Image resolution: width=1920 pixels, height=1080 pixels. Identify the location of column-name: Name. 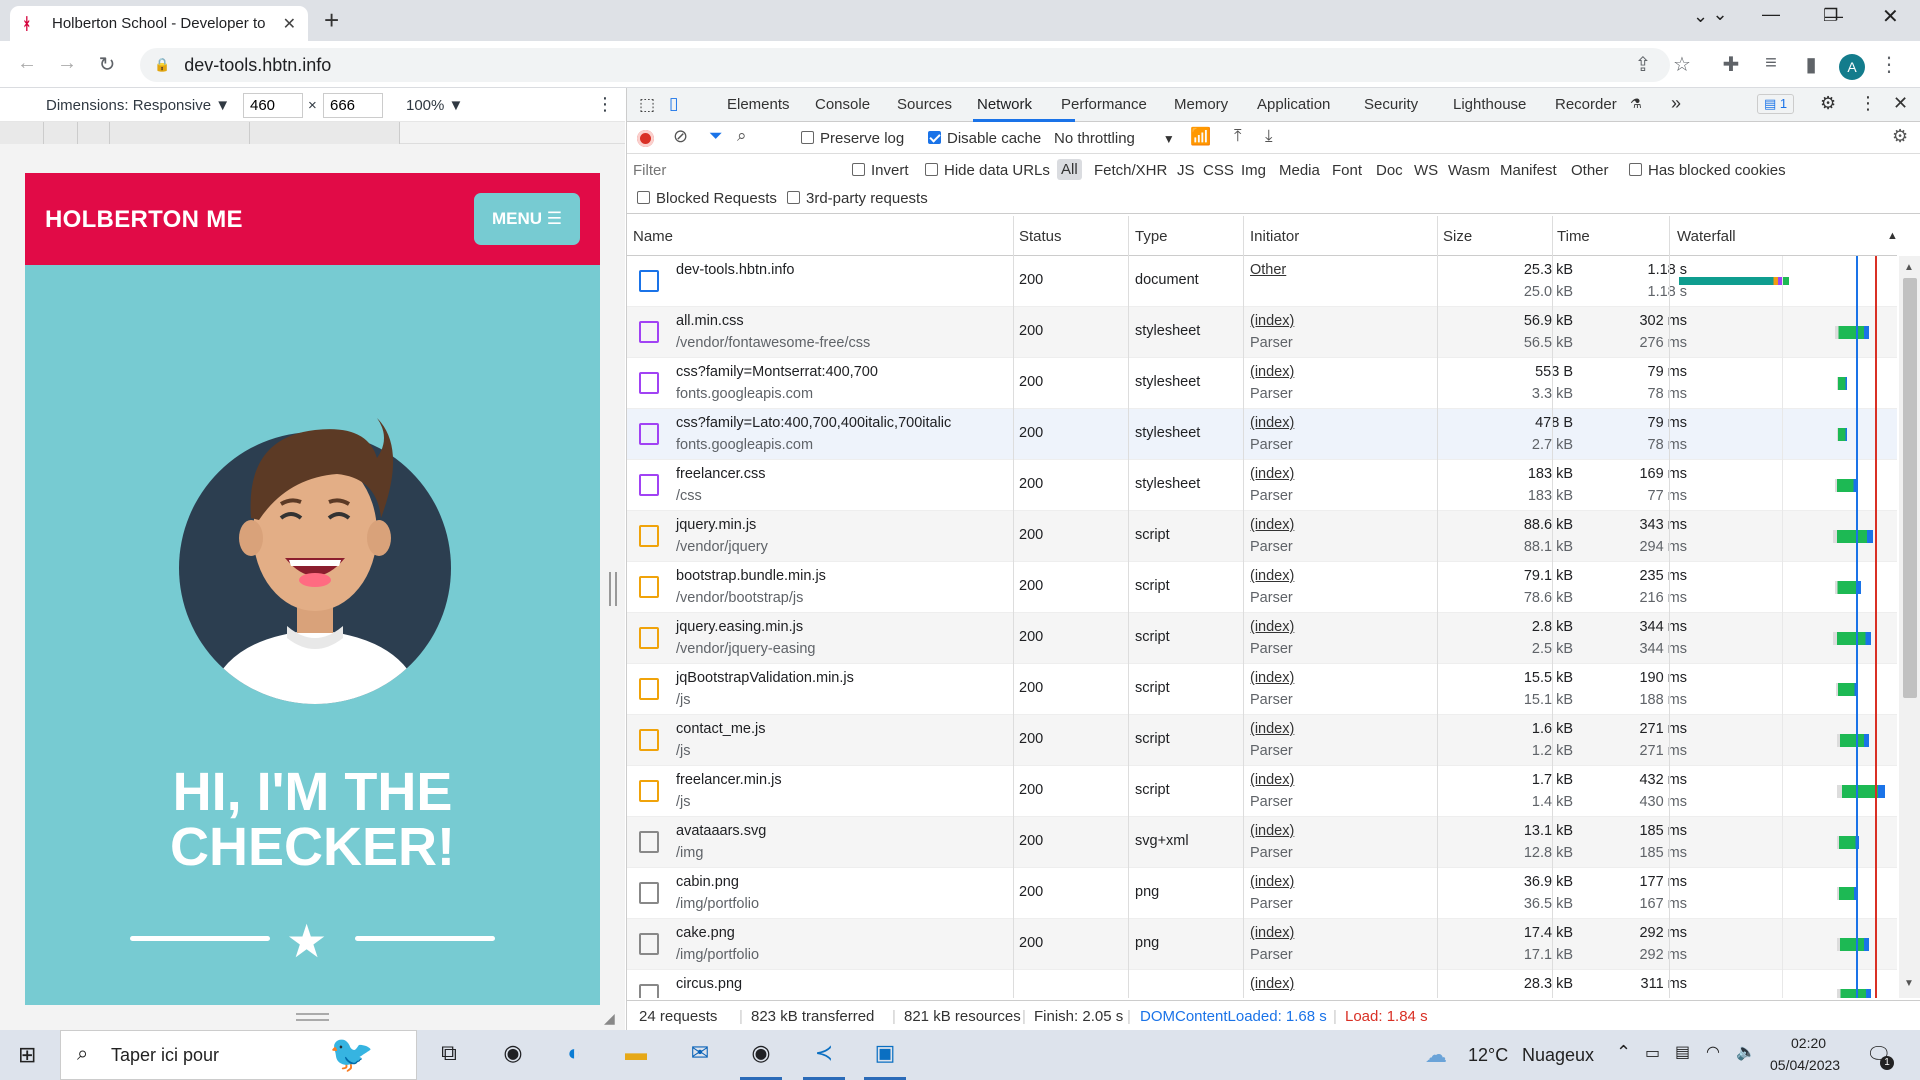
(653, 236).